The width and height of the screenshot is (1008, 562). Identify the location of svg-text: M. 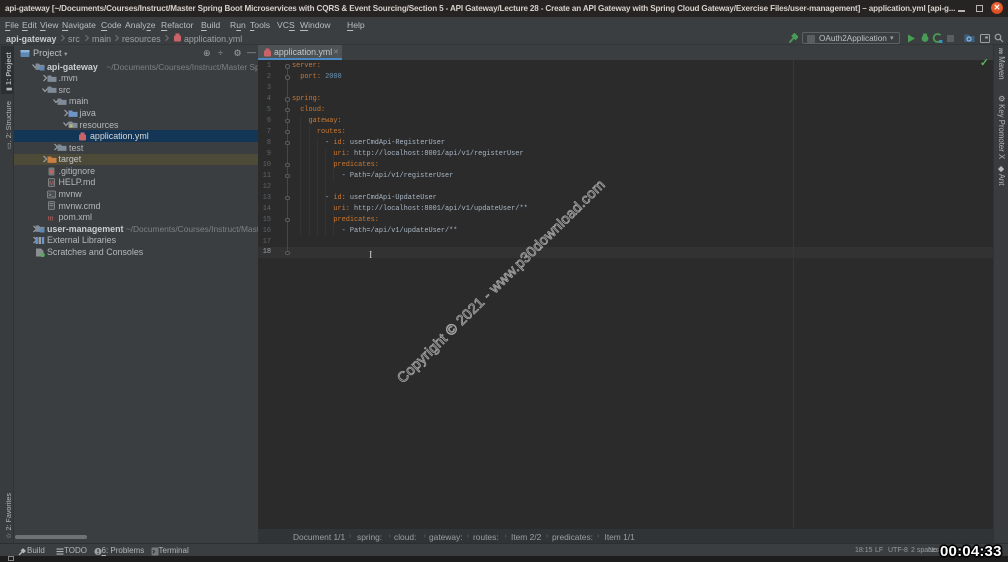
(51, 184).